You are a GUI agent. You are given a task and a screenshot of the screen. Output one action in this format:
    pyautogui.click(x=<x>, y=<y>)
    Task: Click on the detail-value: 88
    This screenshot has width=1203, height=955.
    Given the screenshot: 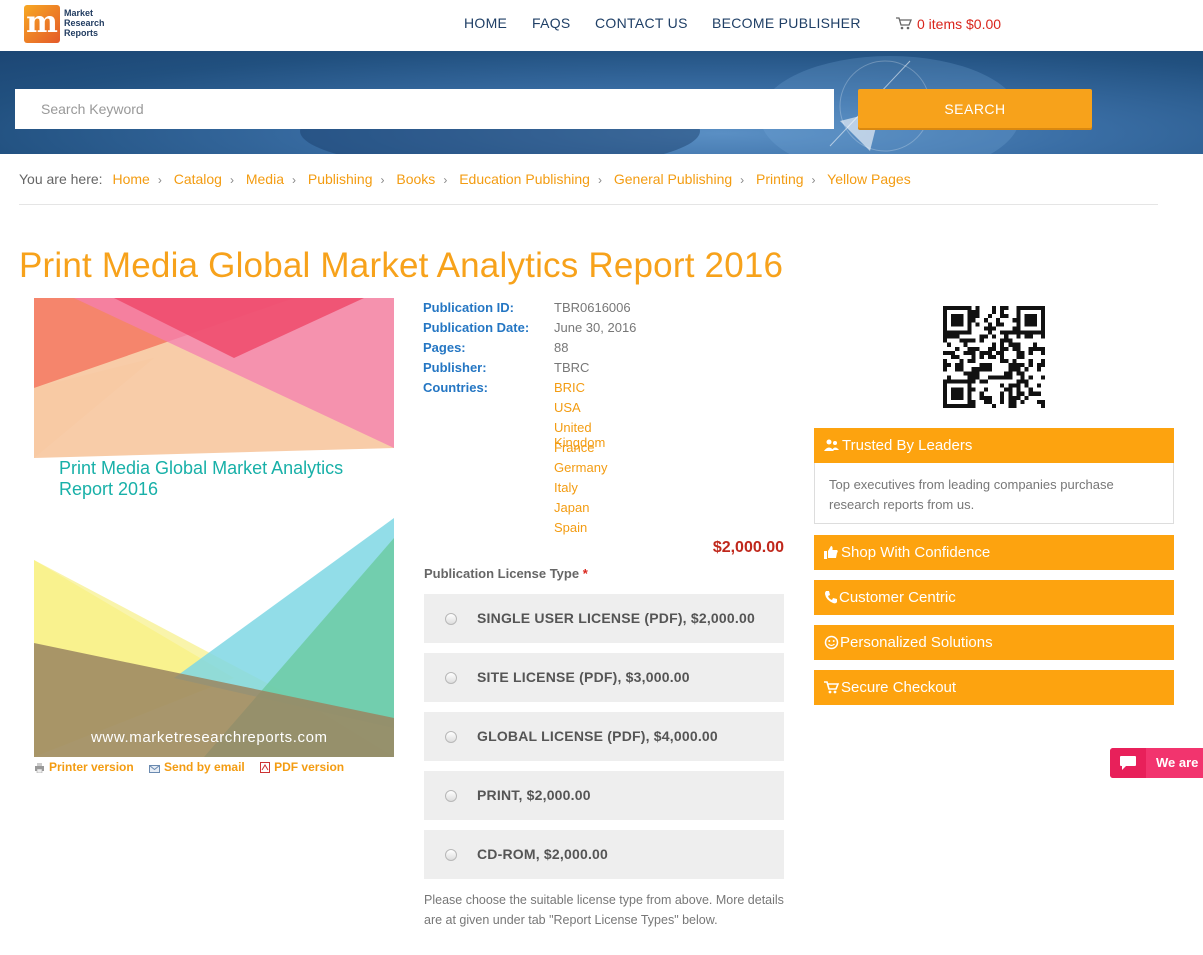 What is the action you would take?
    pyautogui.click(x=561, y=347)
    